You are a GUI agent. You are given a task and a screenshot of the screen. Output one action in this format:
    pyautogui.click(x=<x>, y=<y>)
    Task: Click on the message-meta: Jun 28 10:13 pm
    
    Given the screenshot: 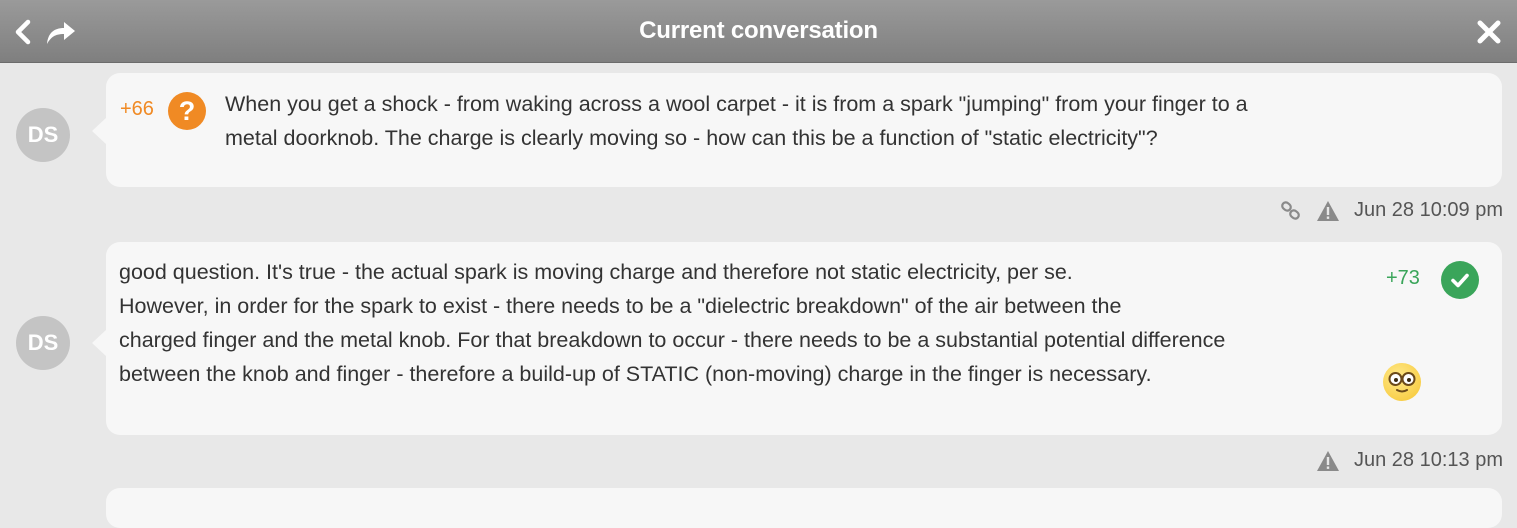 What is the action you would take?
    pyautogui.click(x=1409, y=460)
    